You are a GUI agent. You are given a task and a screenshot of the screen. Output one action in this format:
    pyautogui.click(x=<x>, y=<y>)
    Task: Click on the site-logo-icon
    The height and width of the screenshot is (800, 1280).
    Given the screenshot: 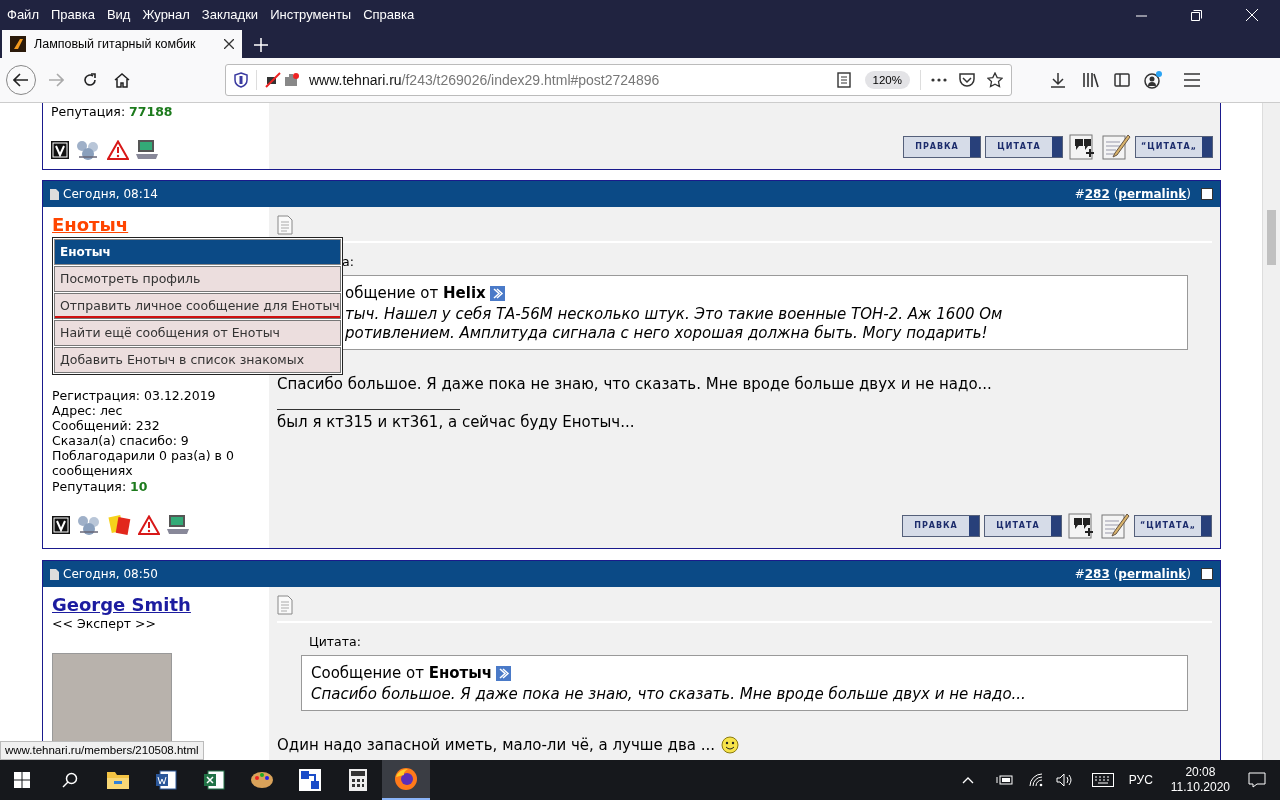 What is the action you would take?
    pyautogui.click(x=18, y=44)
    